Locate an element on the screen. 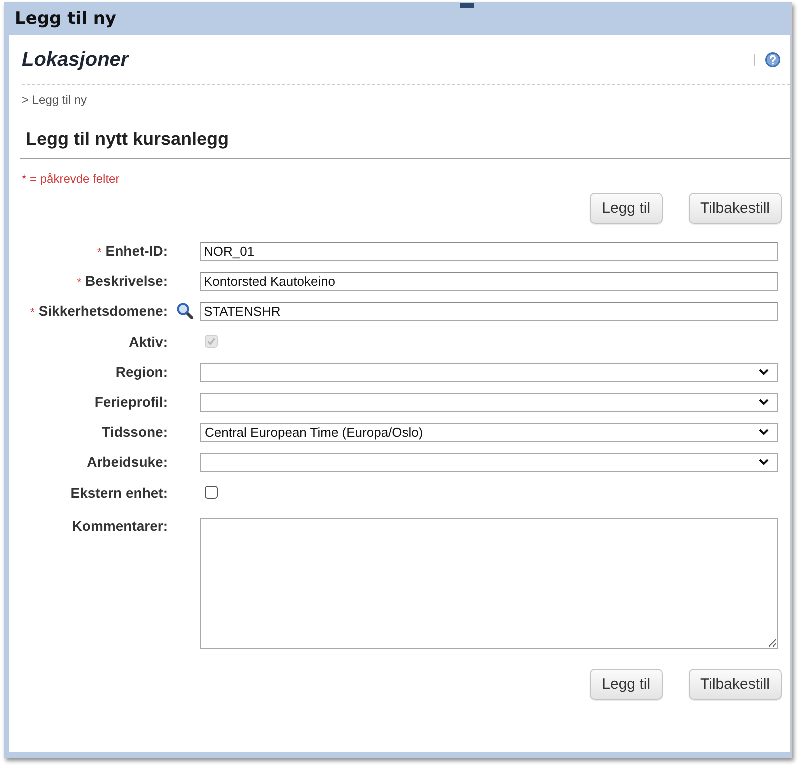 Image resolution: width=800 pixels, height=772 pixels. field-label: Enhet-ID: is located at coordinates (137, 251).